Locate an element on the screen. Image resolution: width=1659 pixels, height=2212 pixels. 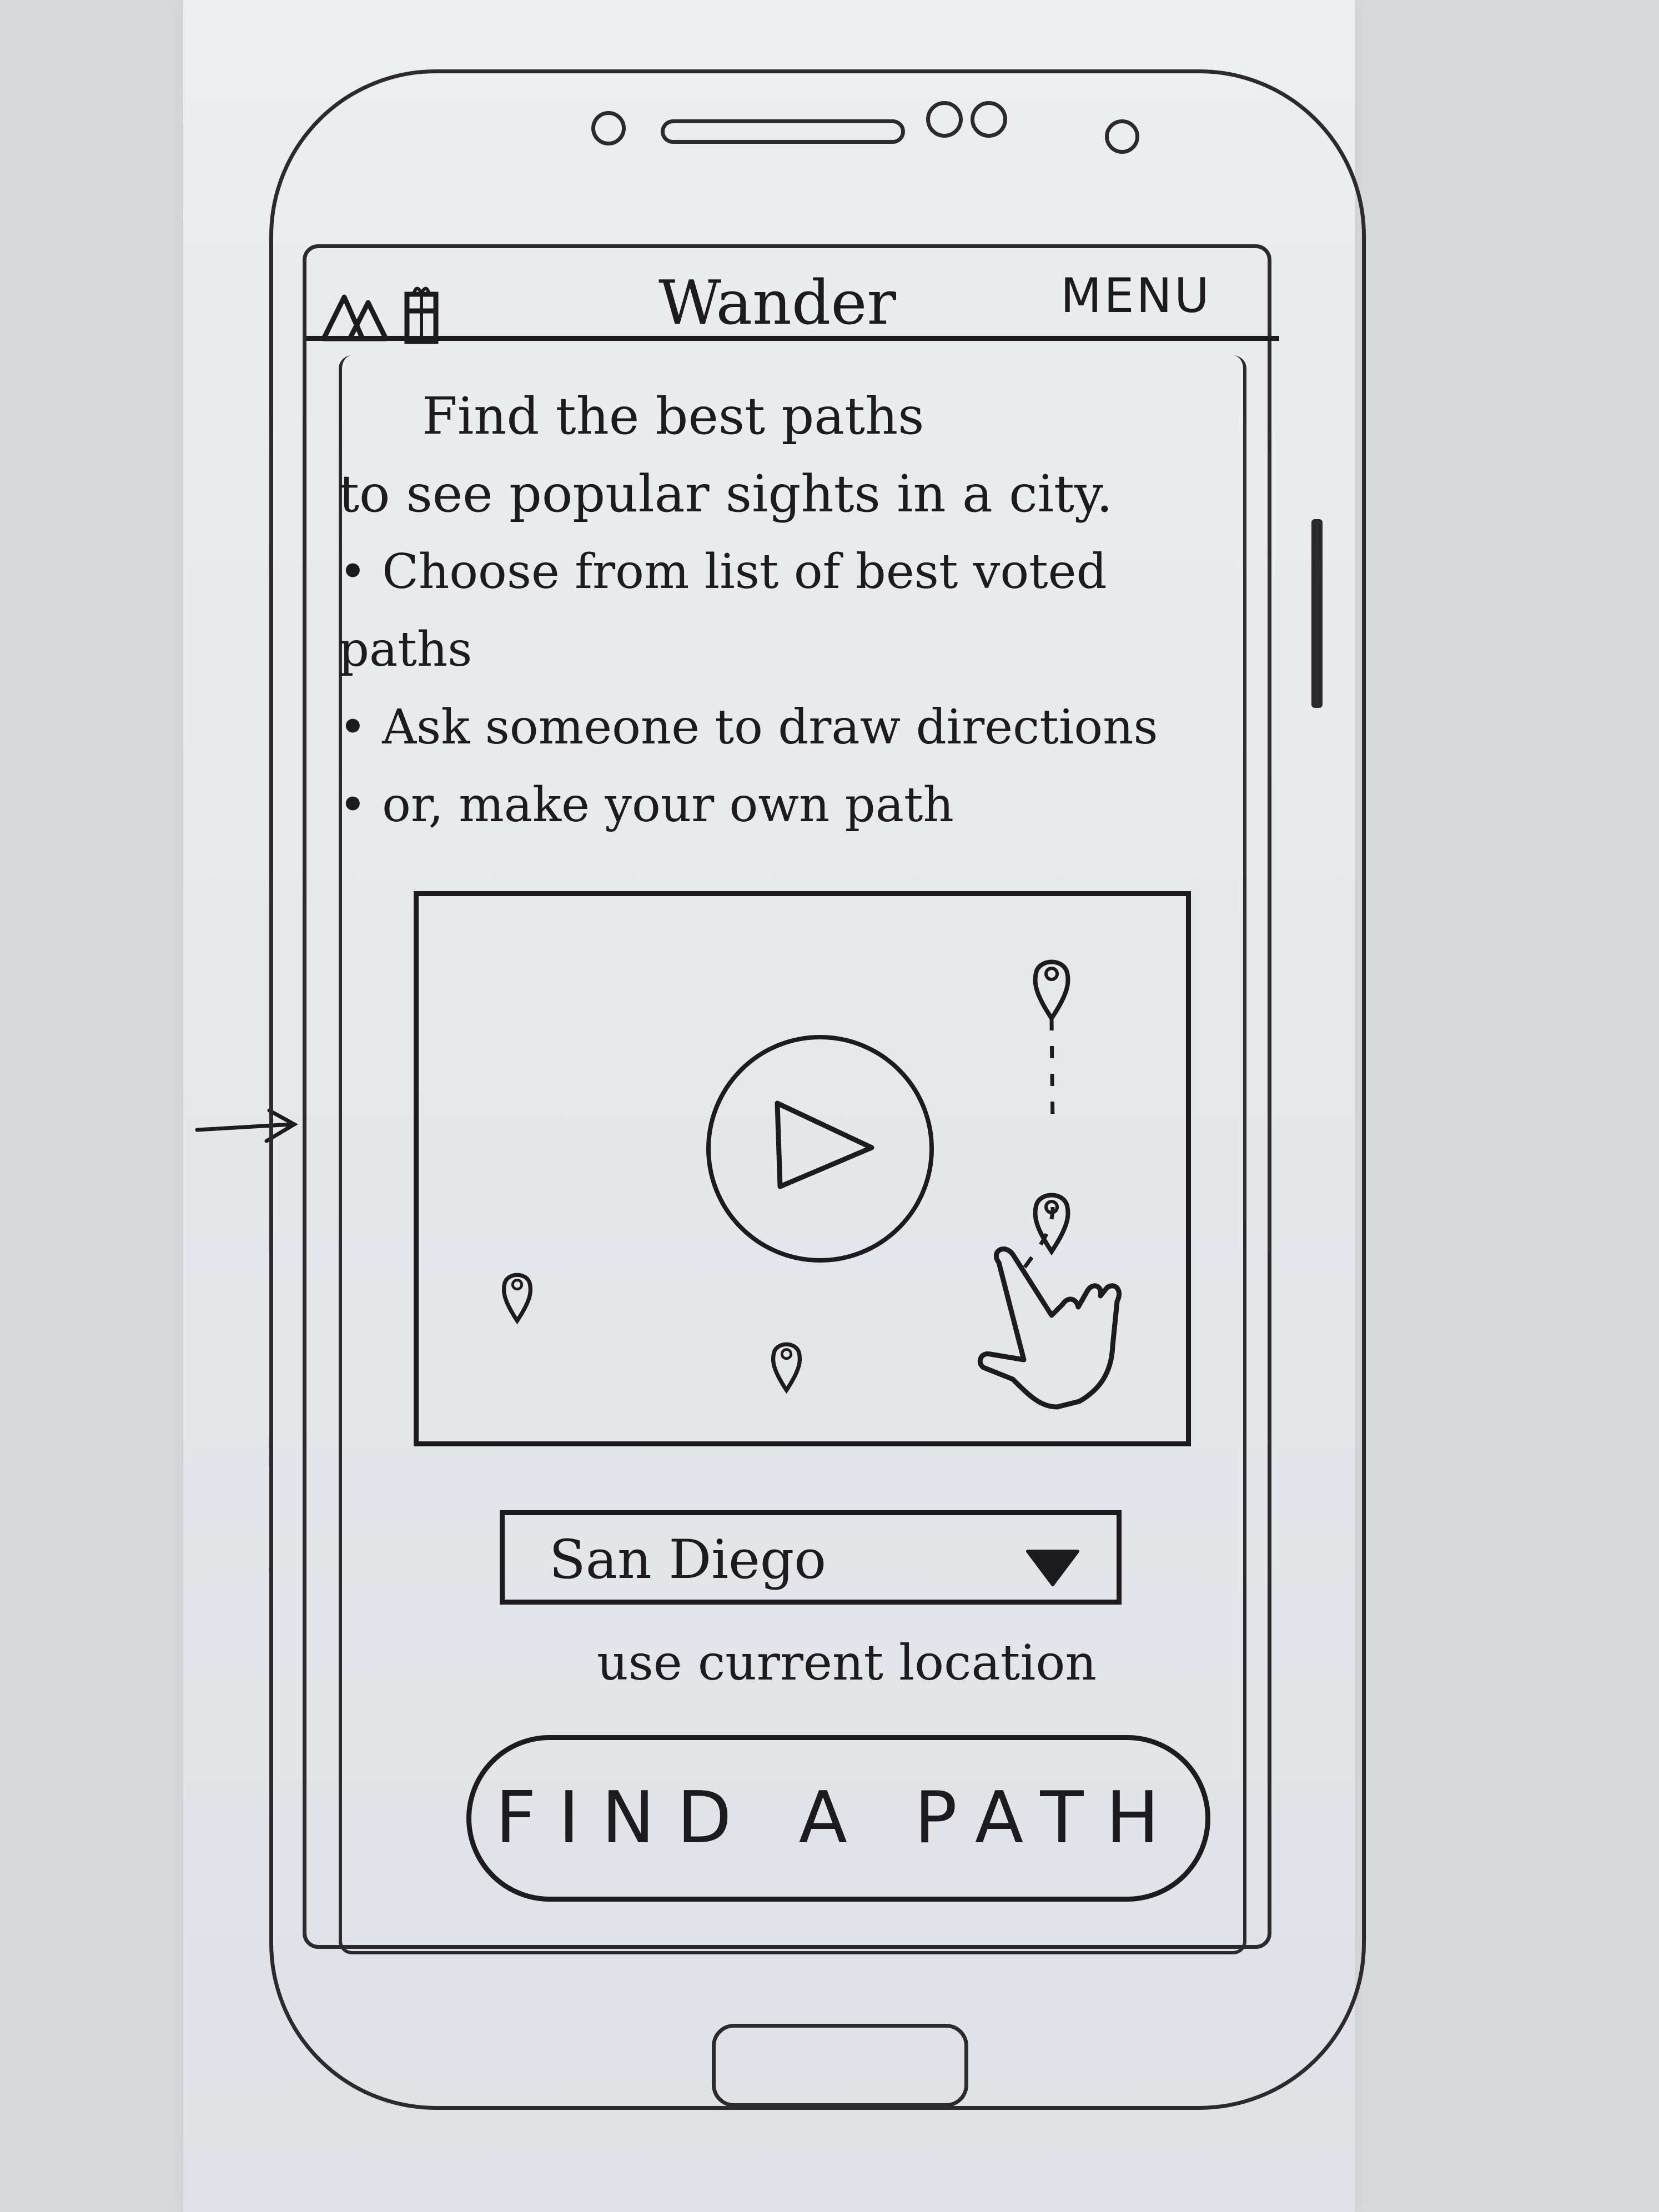
find-path-button: FIND A PATH is located at coordinates (838, 1818).